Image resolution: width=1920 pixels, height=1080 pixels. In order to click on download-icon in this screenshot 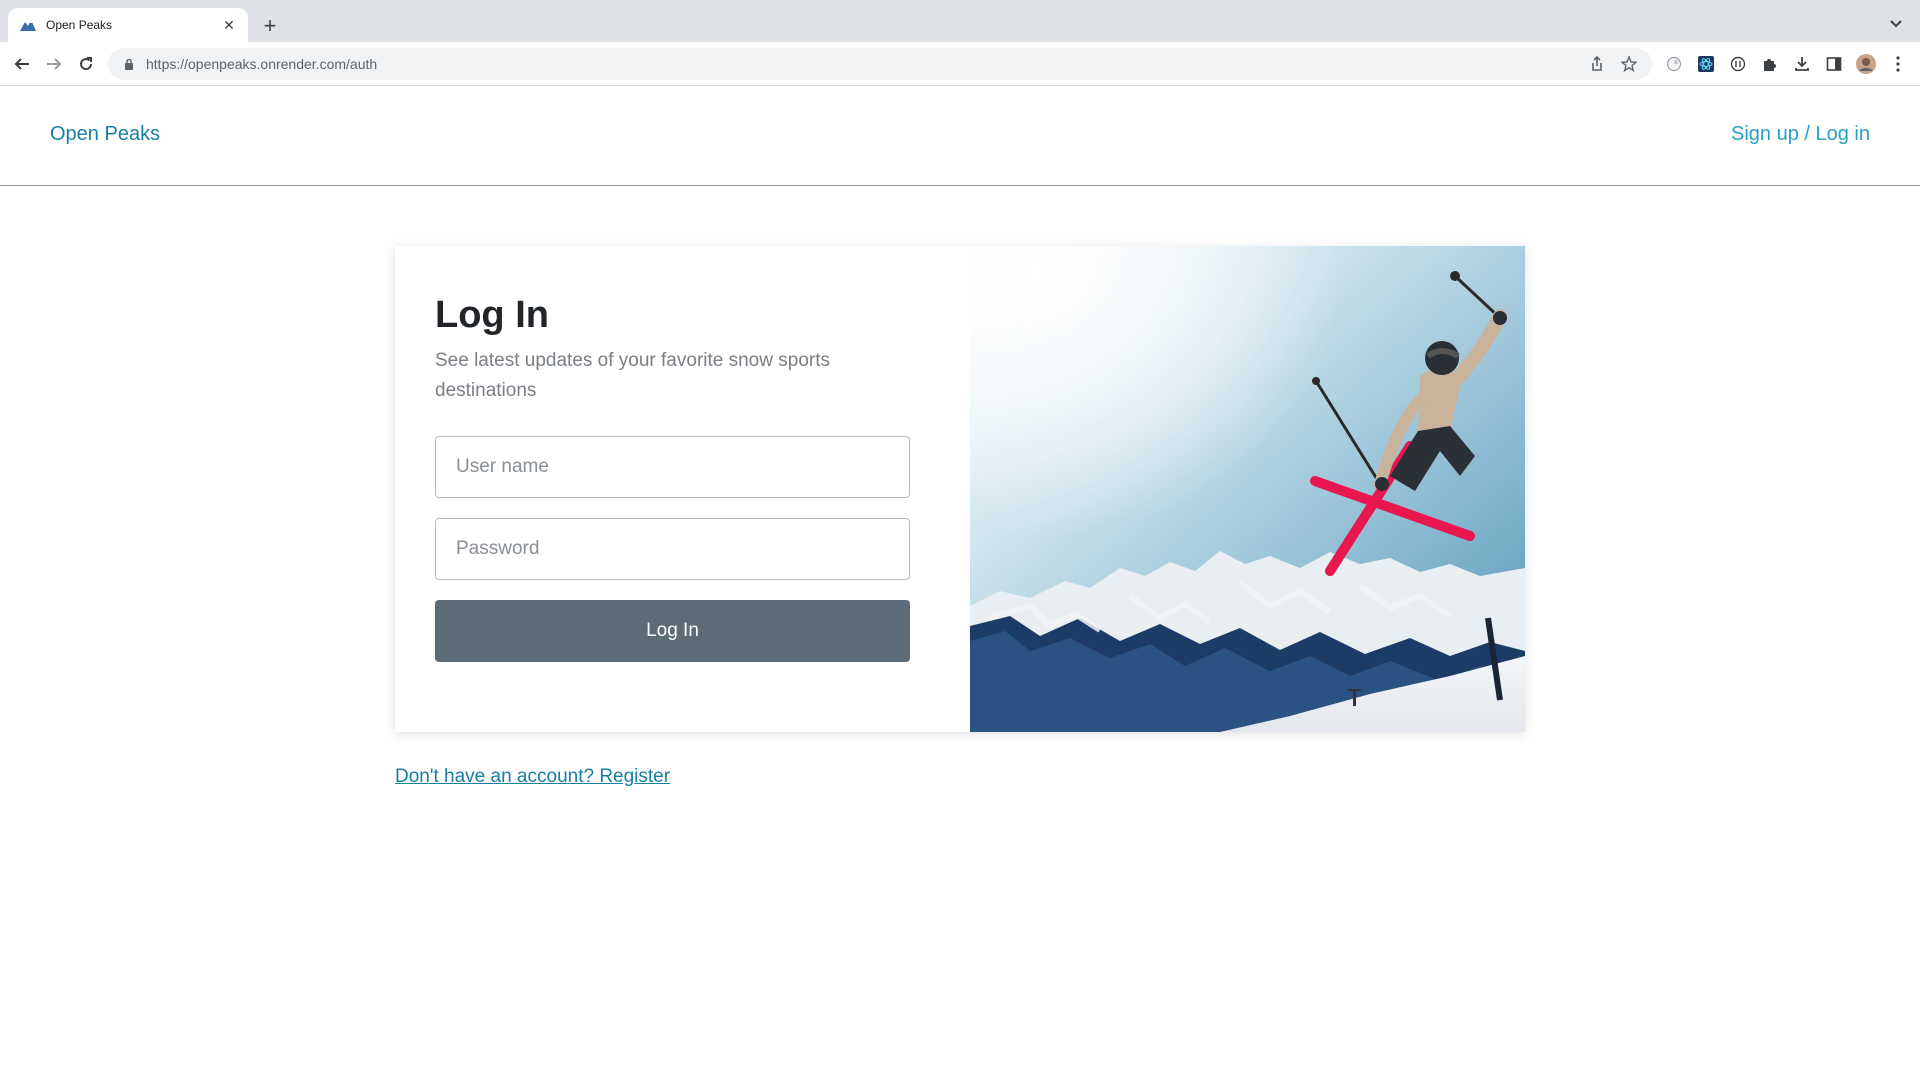, I will do `click(1802, 64)`.